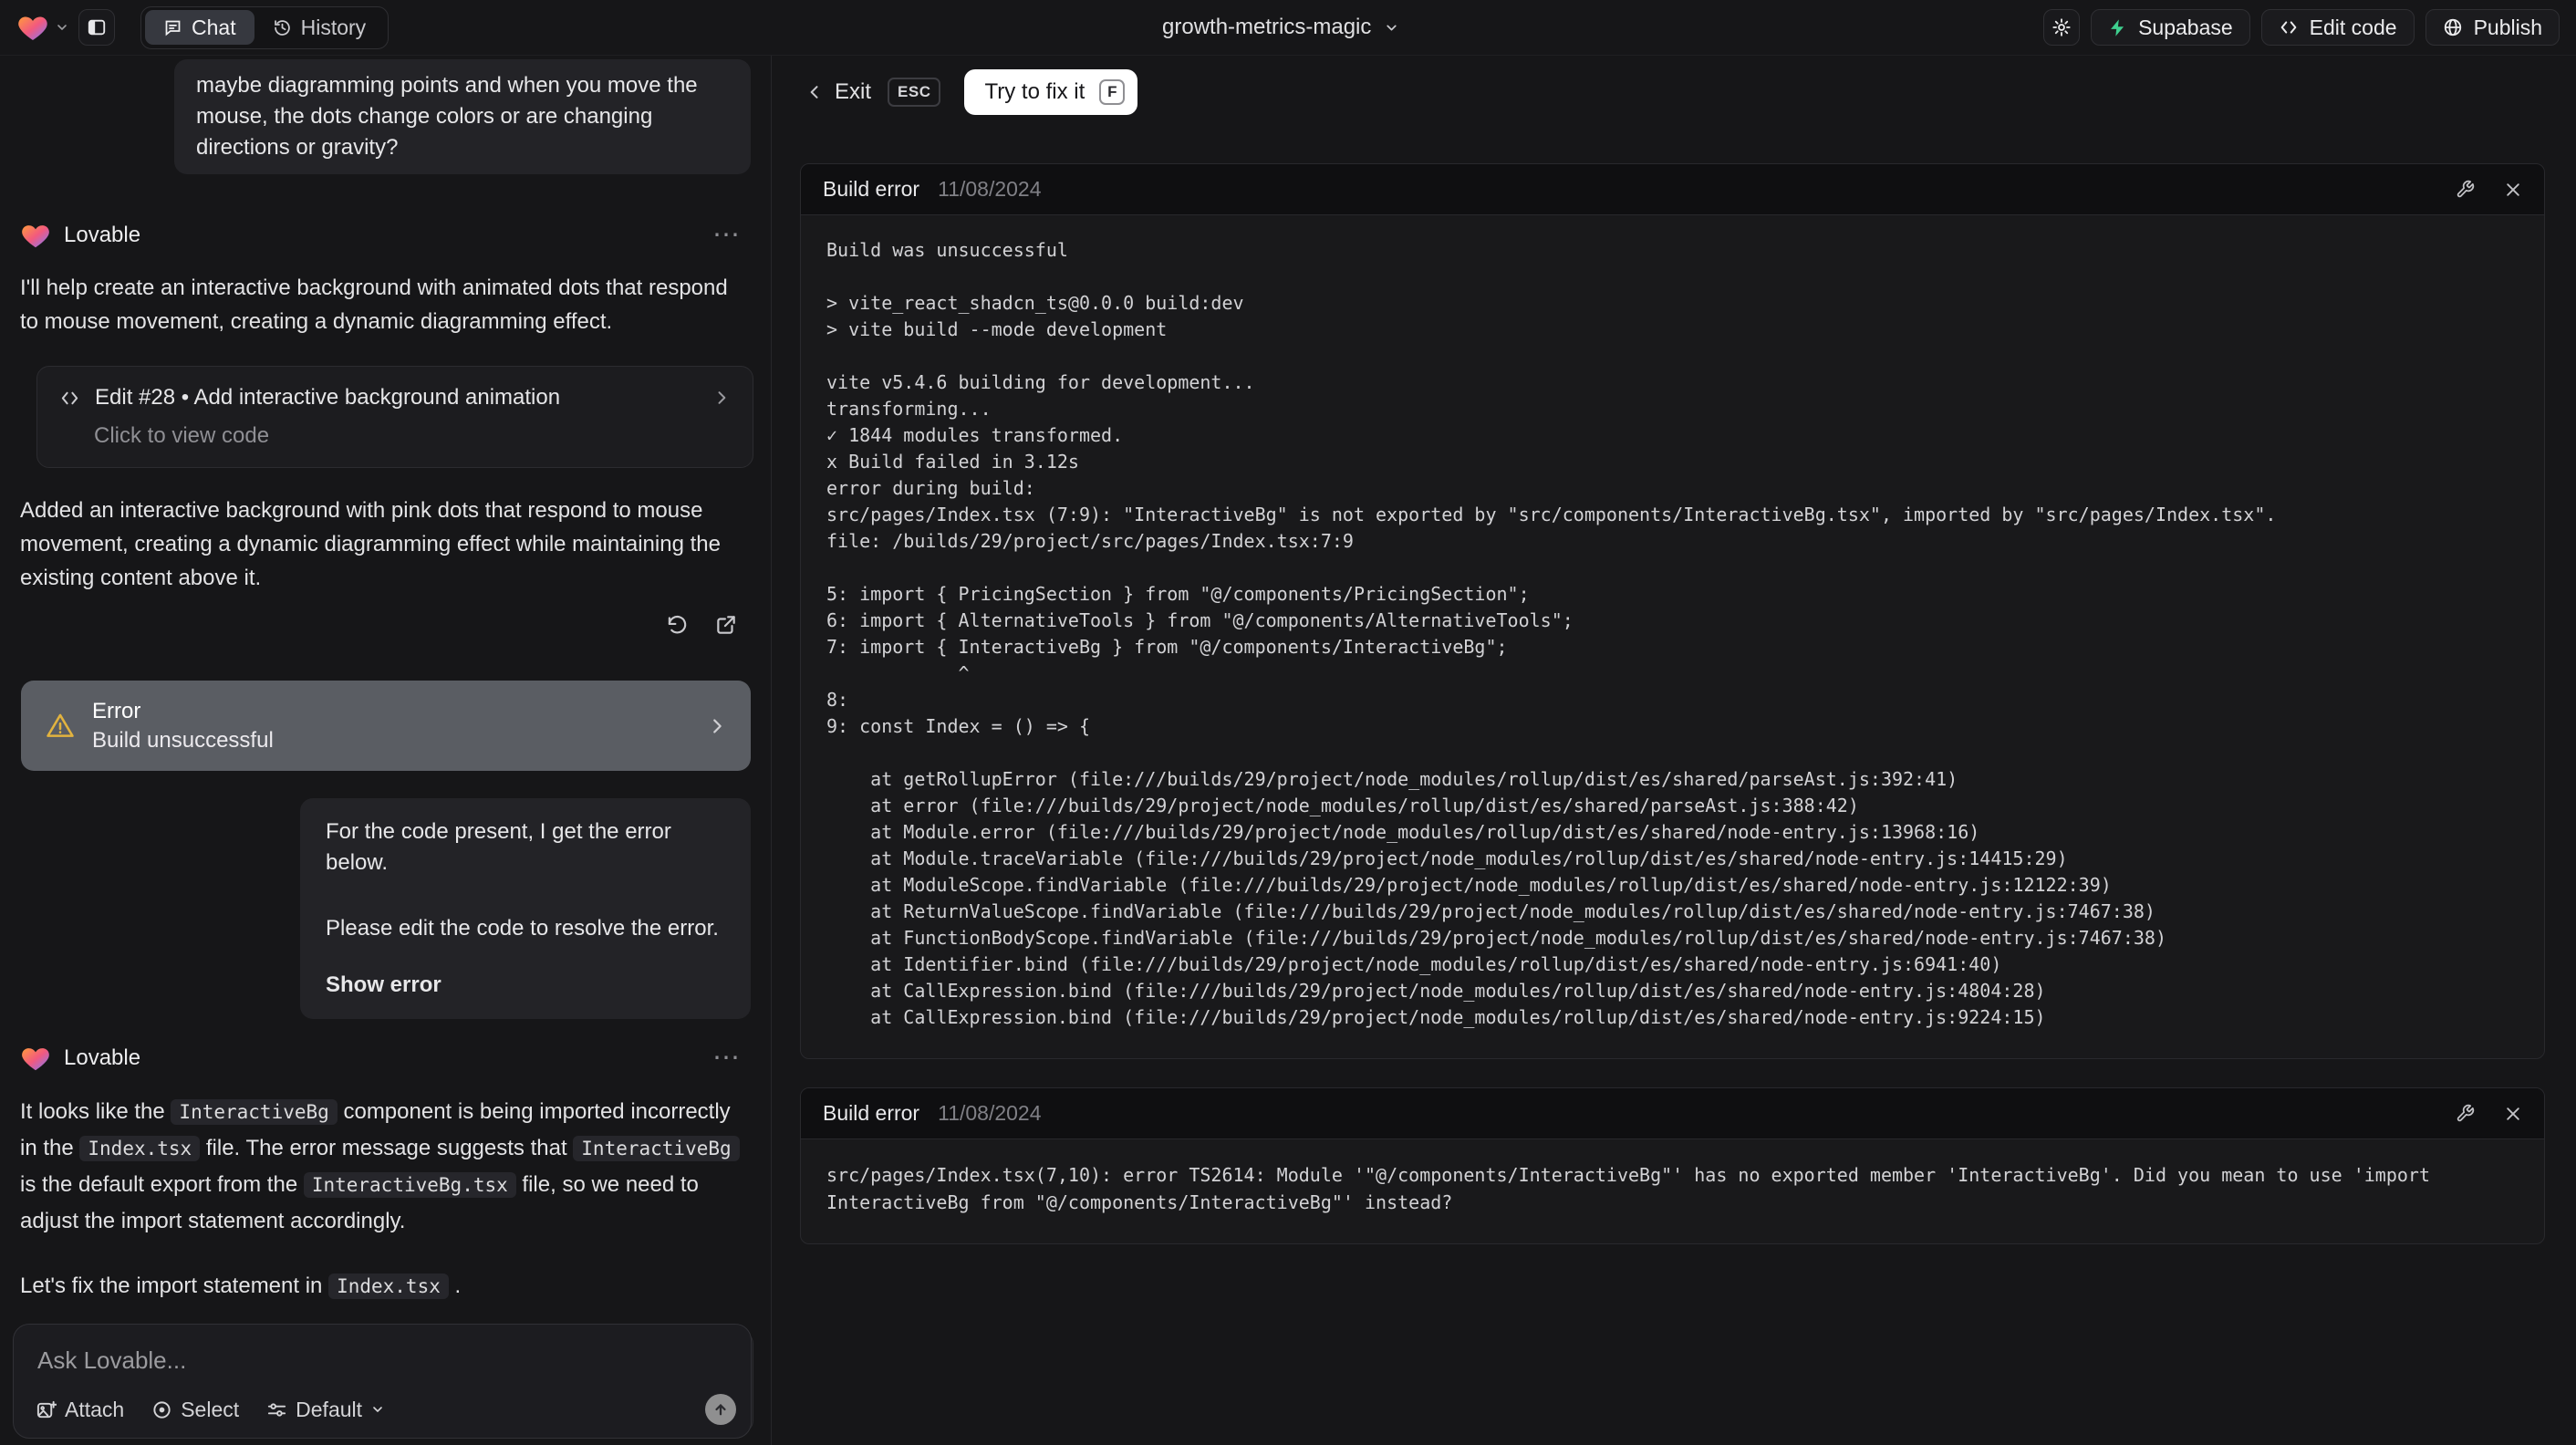 Image resolution: width=2576 pixels, height=1445 pixels. Describe the element at coordinates (525, 985) in the screenshot. I see `show-error-link: Show error` at that location.